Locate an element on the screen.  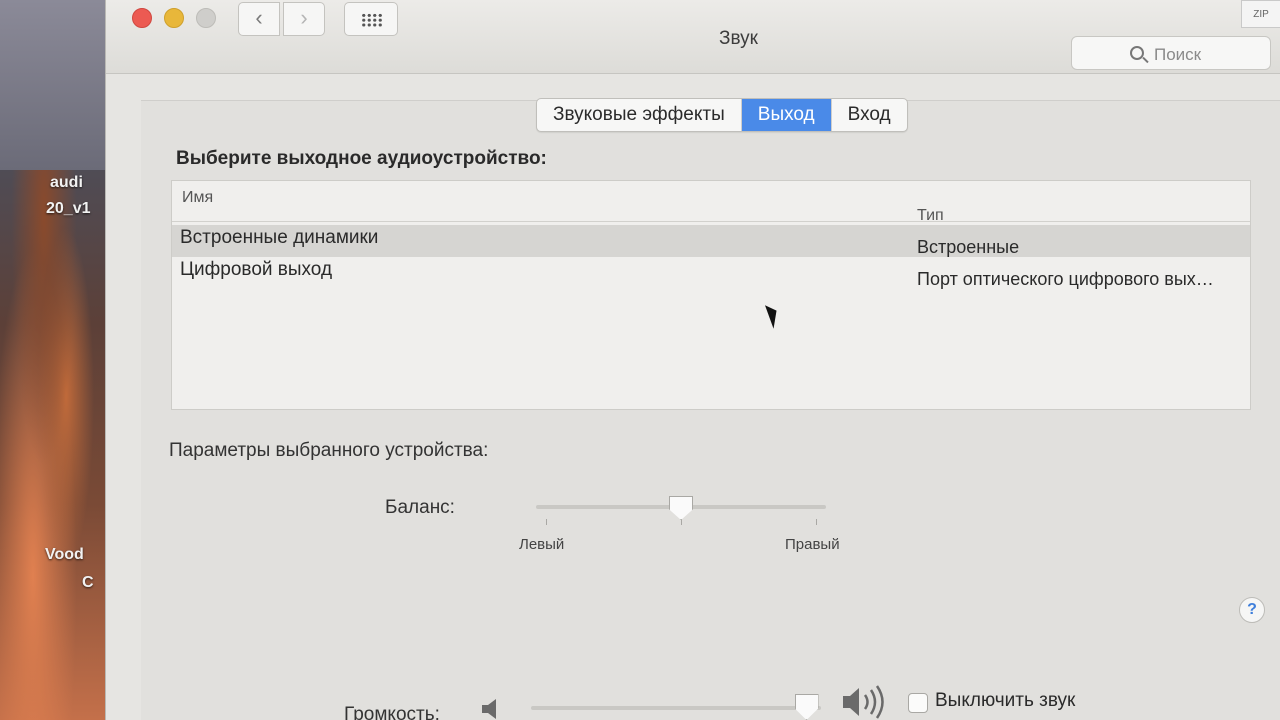
zip-badge: ZIP is located at coordinates (1260, 14).